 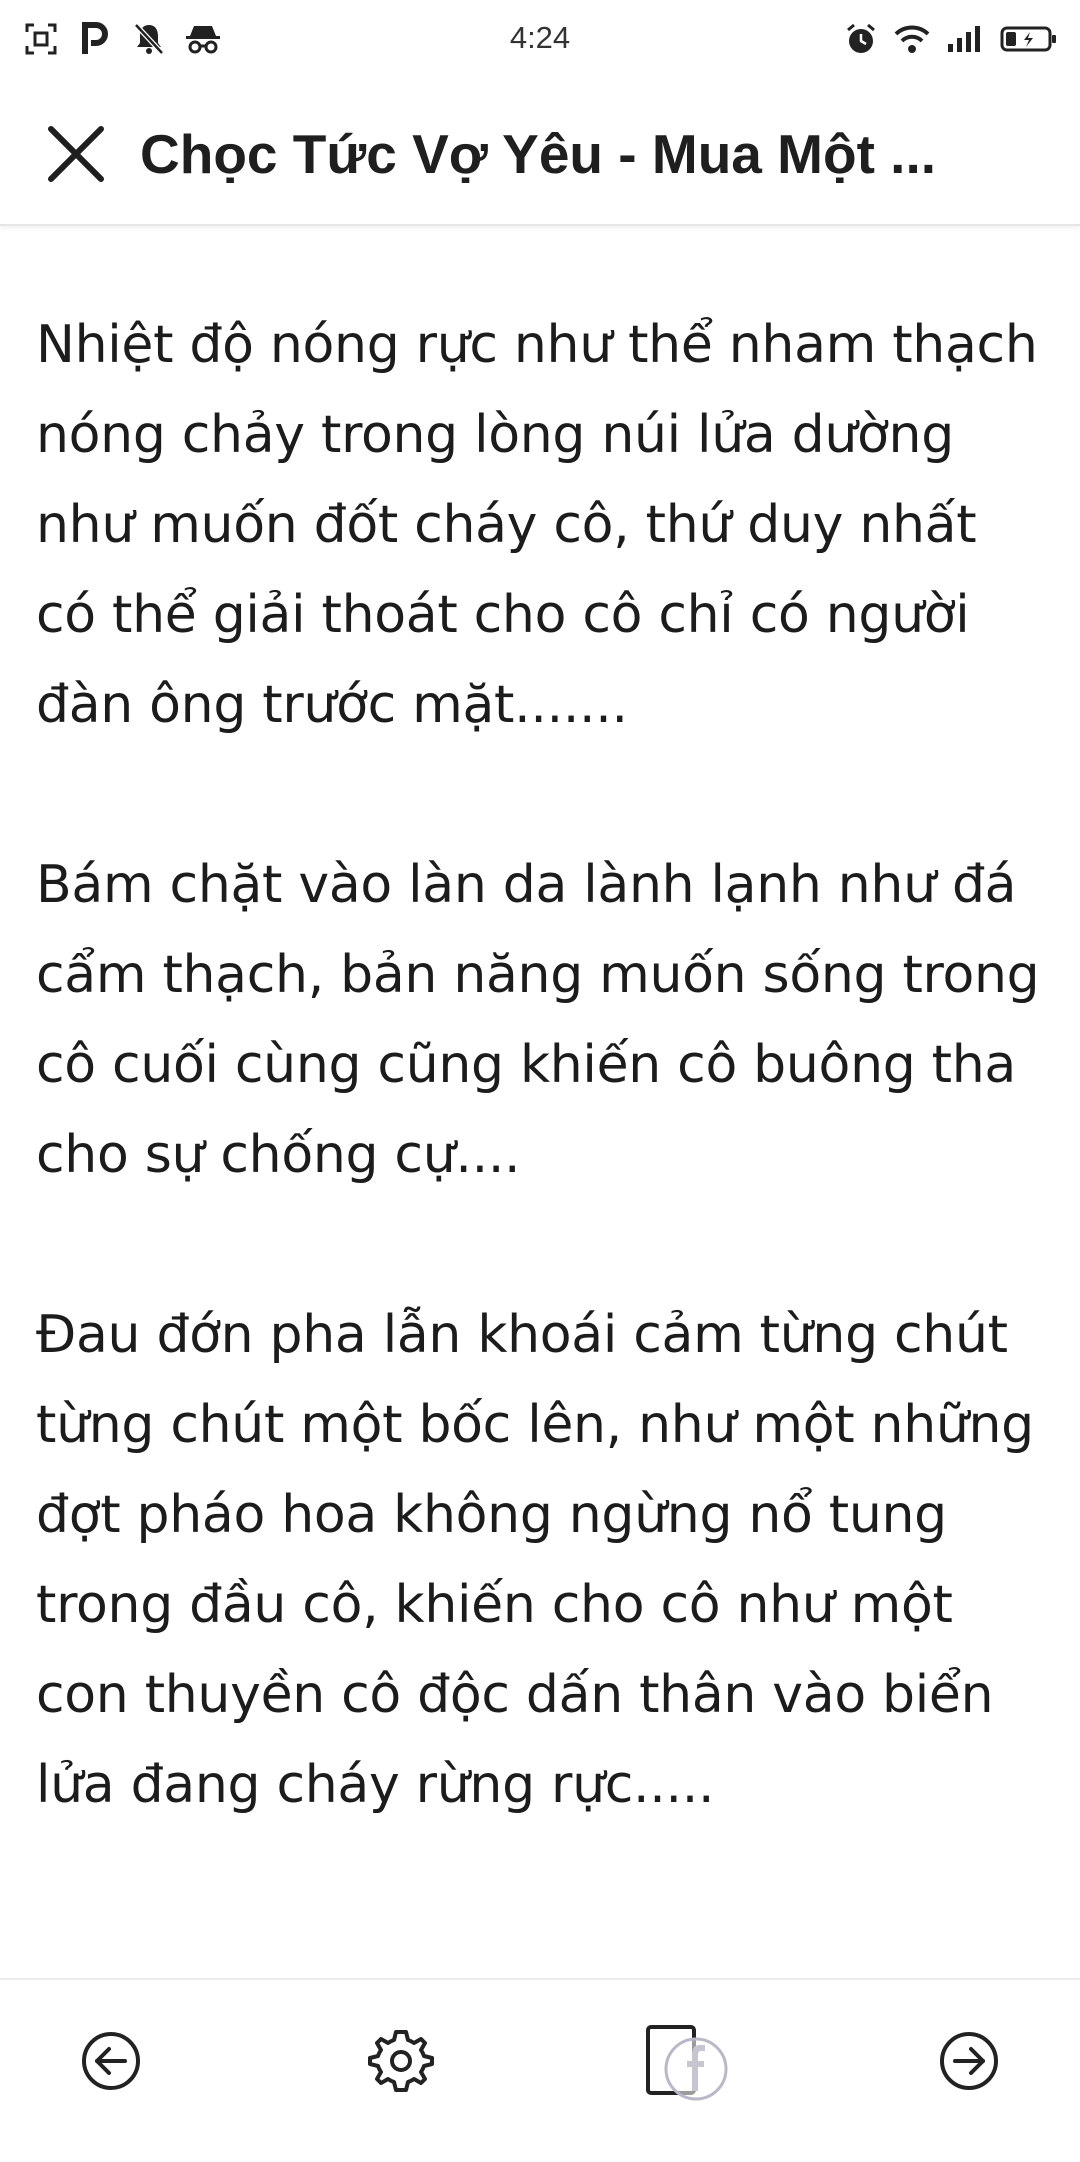 I want to click on status-bar: 4:24, so click(x=540, y=39).